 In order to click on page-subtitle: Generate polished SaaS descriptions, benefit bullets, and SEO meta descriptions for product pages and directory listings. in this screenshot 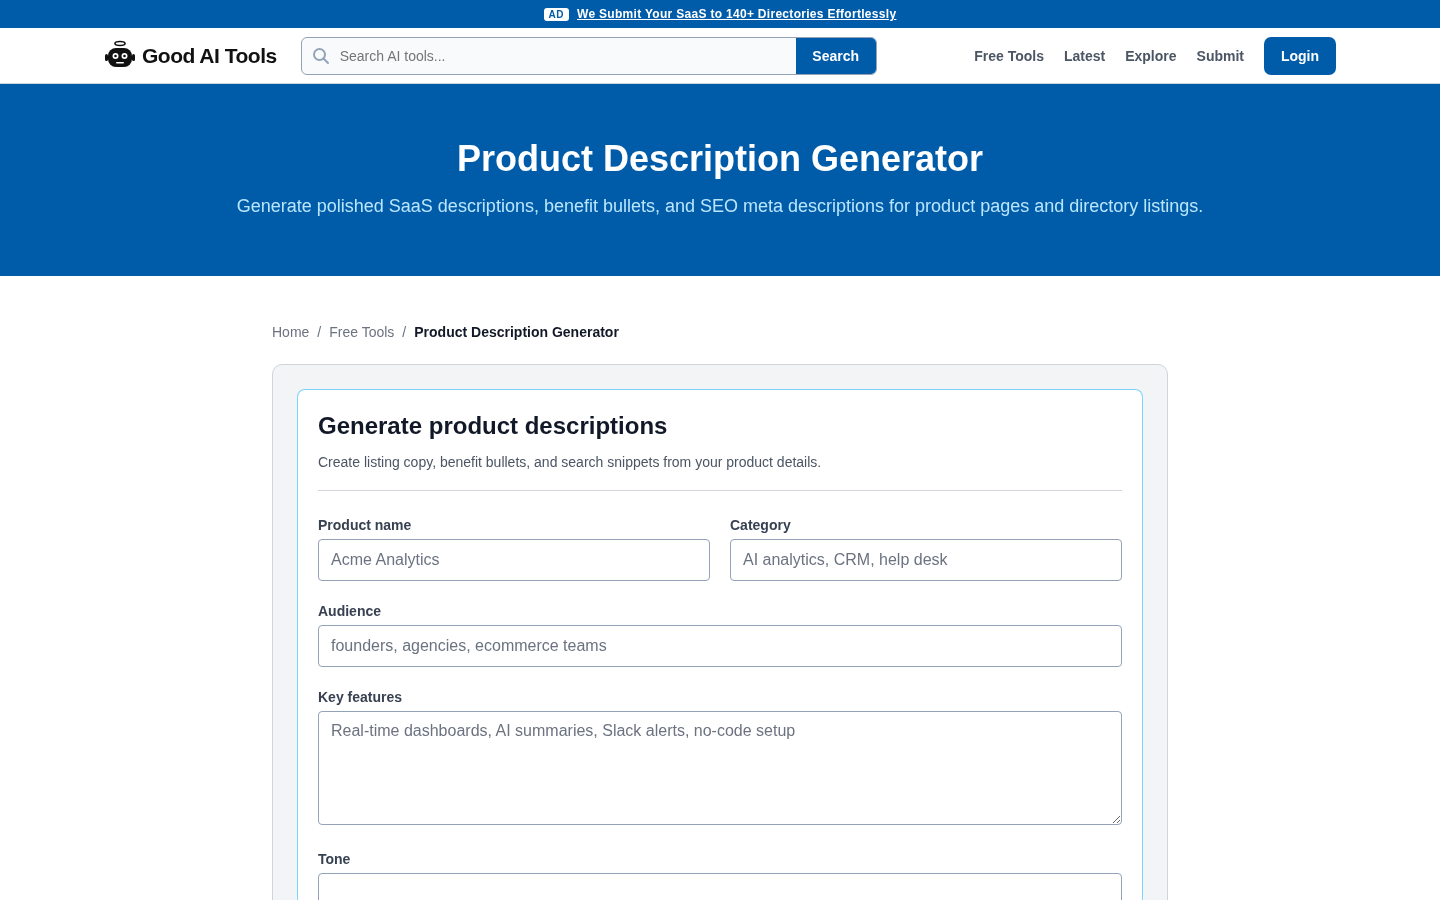, I will do `click(720, 206)`.